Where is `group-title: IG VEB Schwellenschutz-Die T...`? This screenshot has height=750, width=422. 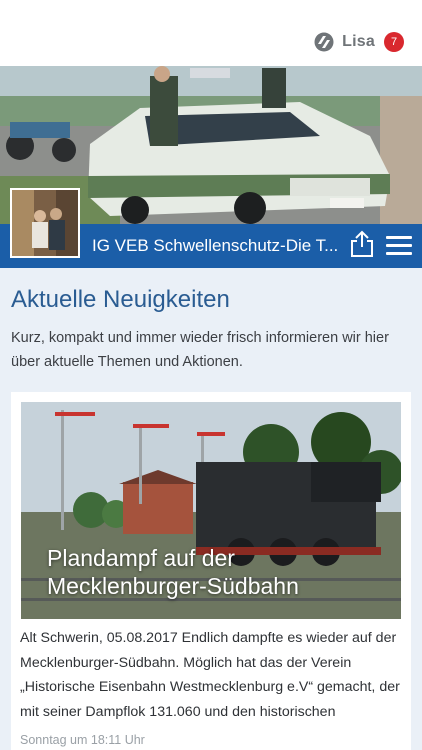
group-title: IG VEB Schwellenschutz-Die T... is located at coordinates (217, 246).